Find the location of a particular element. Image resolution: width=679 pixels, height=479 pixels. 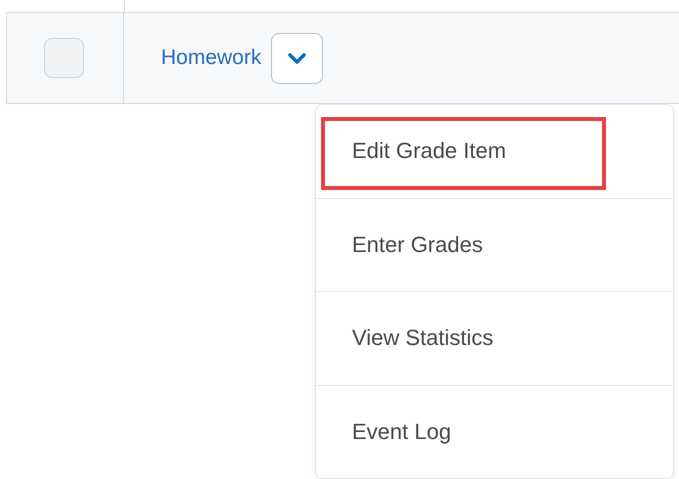

menu-item: Enter Grades is located at coordinates (494, 245).